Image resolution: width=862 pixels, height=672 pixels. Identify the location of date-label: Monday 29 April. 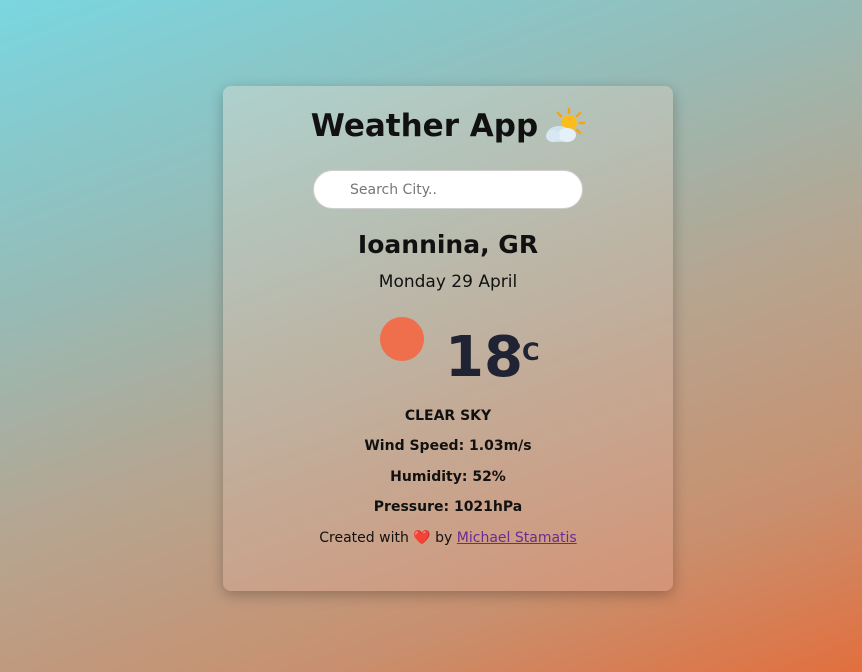
(448, 282).